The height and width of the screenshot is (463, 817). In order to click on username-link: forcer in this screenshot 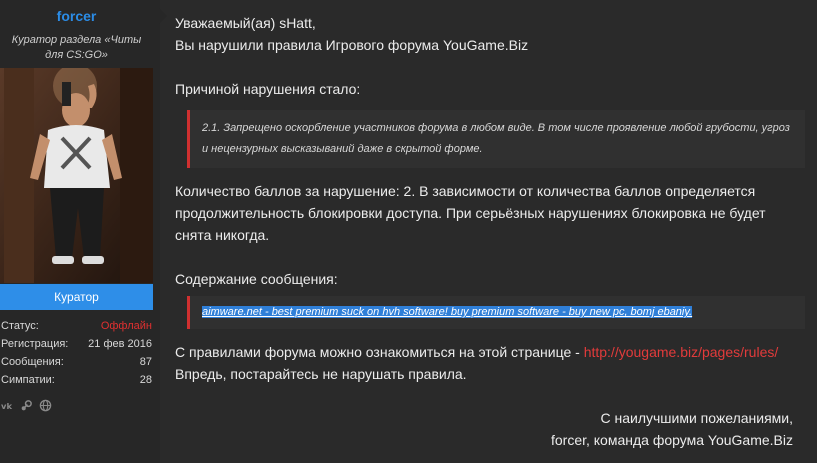, I will do `click(76, 16)`.